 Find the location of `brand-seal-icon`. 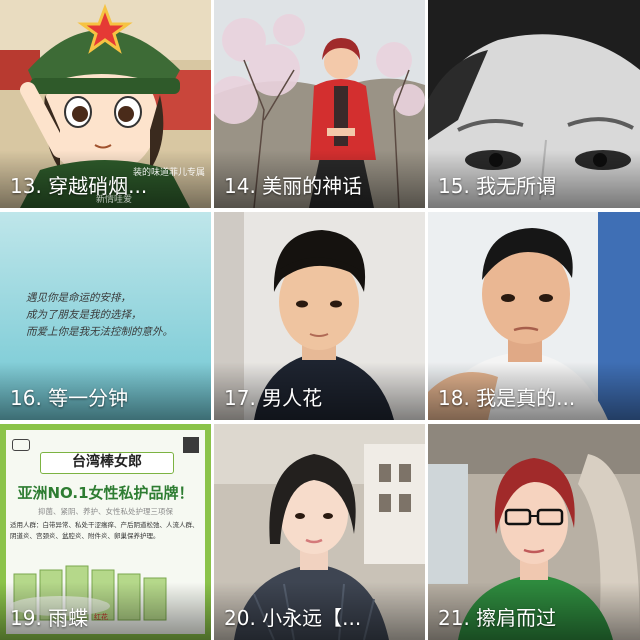

brand-seal-icon is located at coordinates (191, 445).